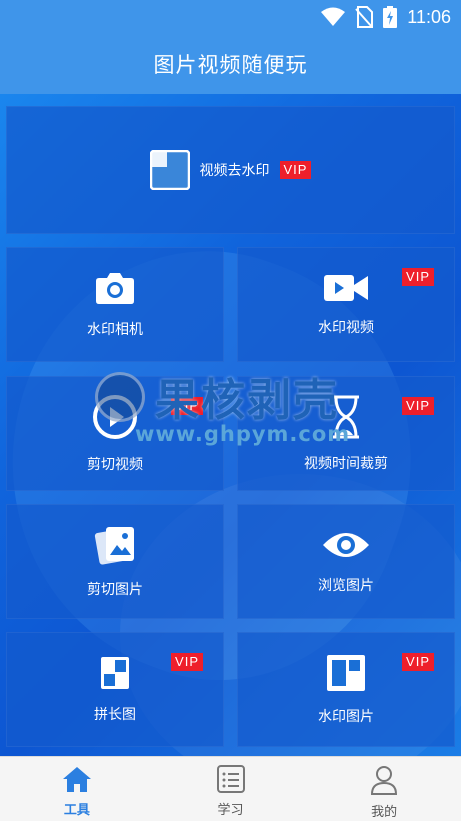 Image resolution: width=461 pixels, height=821 pixels. I want to click on tile-browse-image: 浏览图片, so click(346, 561).